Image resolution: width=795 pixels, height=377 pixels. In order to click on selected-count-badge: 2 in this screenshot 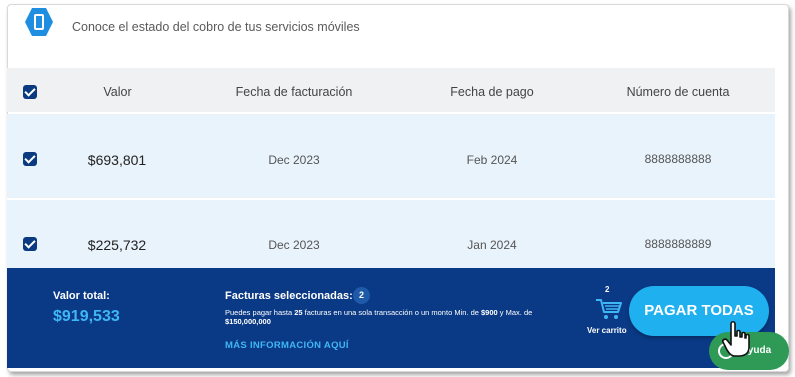, I will do `click(361, 295)`.